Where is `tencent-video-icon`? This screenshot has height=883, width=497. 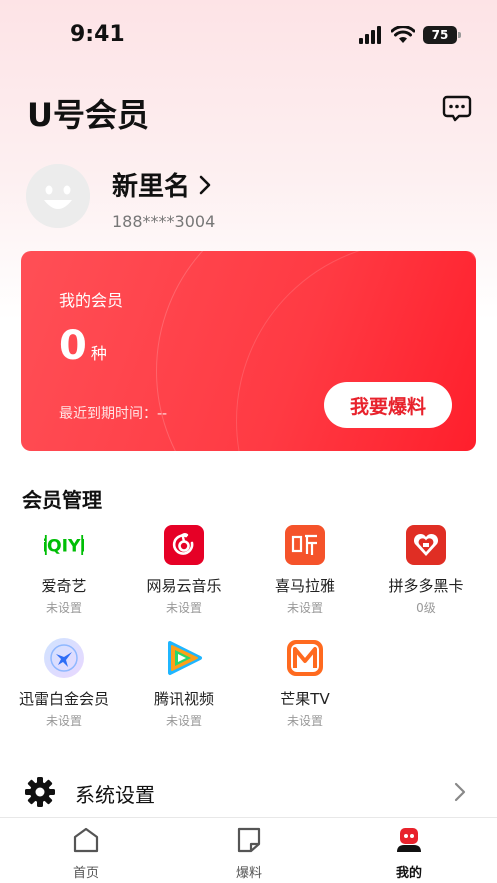
tencent-video-icon is located at coordinates (184, 658).